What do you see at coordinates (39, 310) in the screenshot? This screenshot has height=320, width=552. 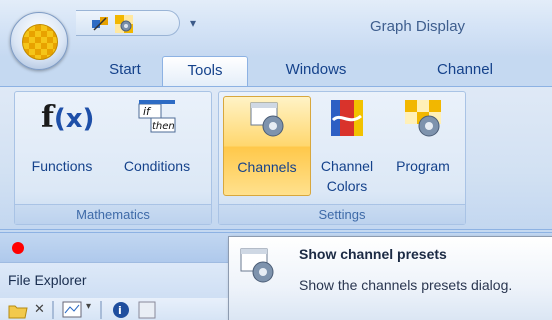 I see `delete-icon: ✕` at bounding box center [39, 310].